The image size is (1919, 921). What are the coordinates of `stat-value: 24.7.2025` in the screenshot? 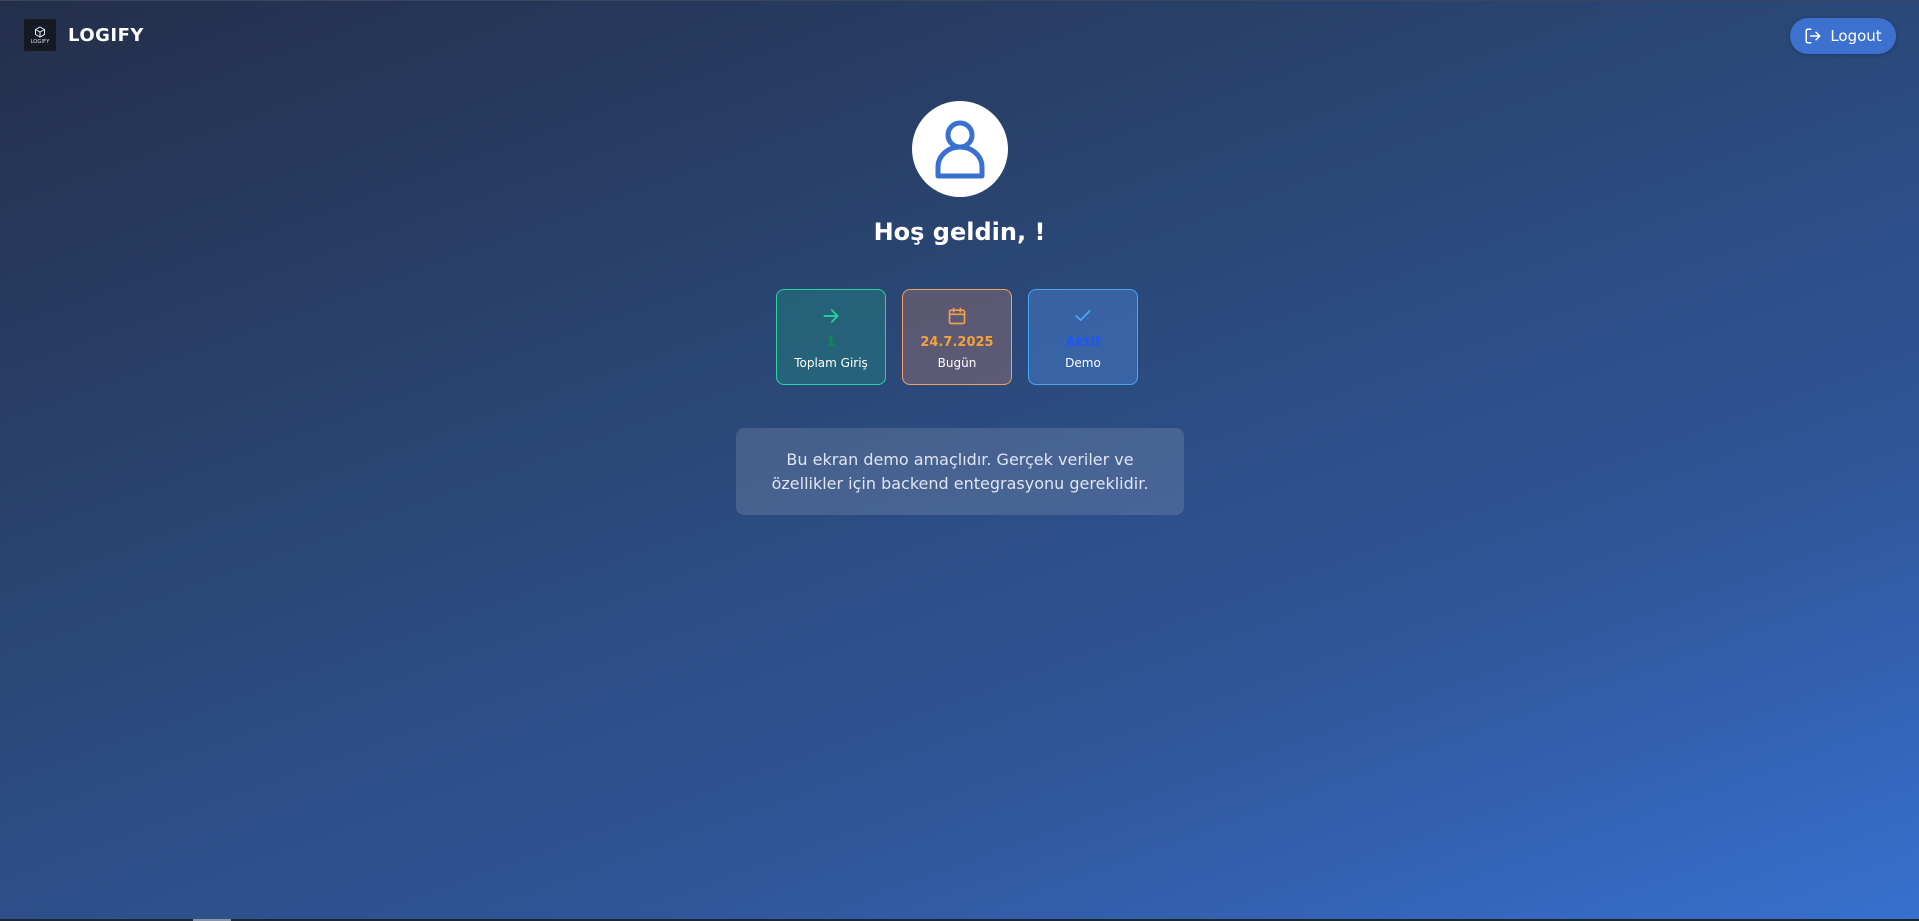 It's located at (957, 342).